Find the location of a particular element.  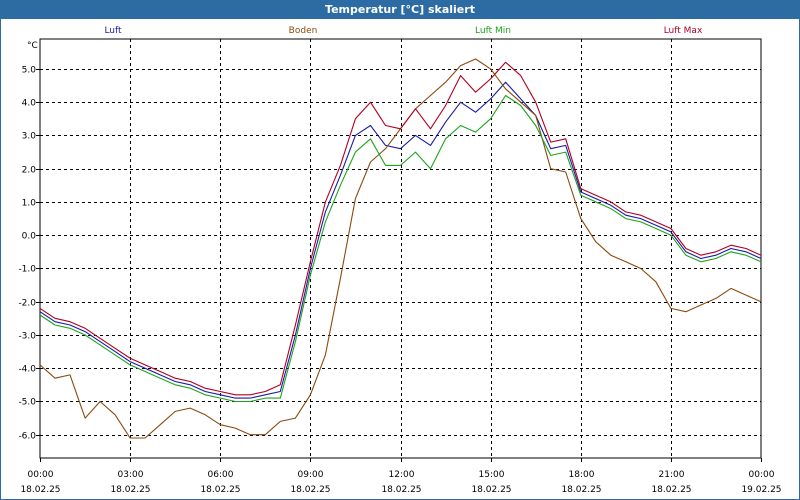

x-tick-time: 03:00 is located at coordinates (131, 475).